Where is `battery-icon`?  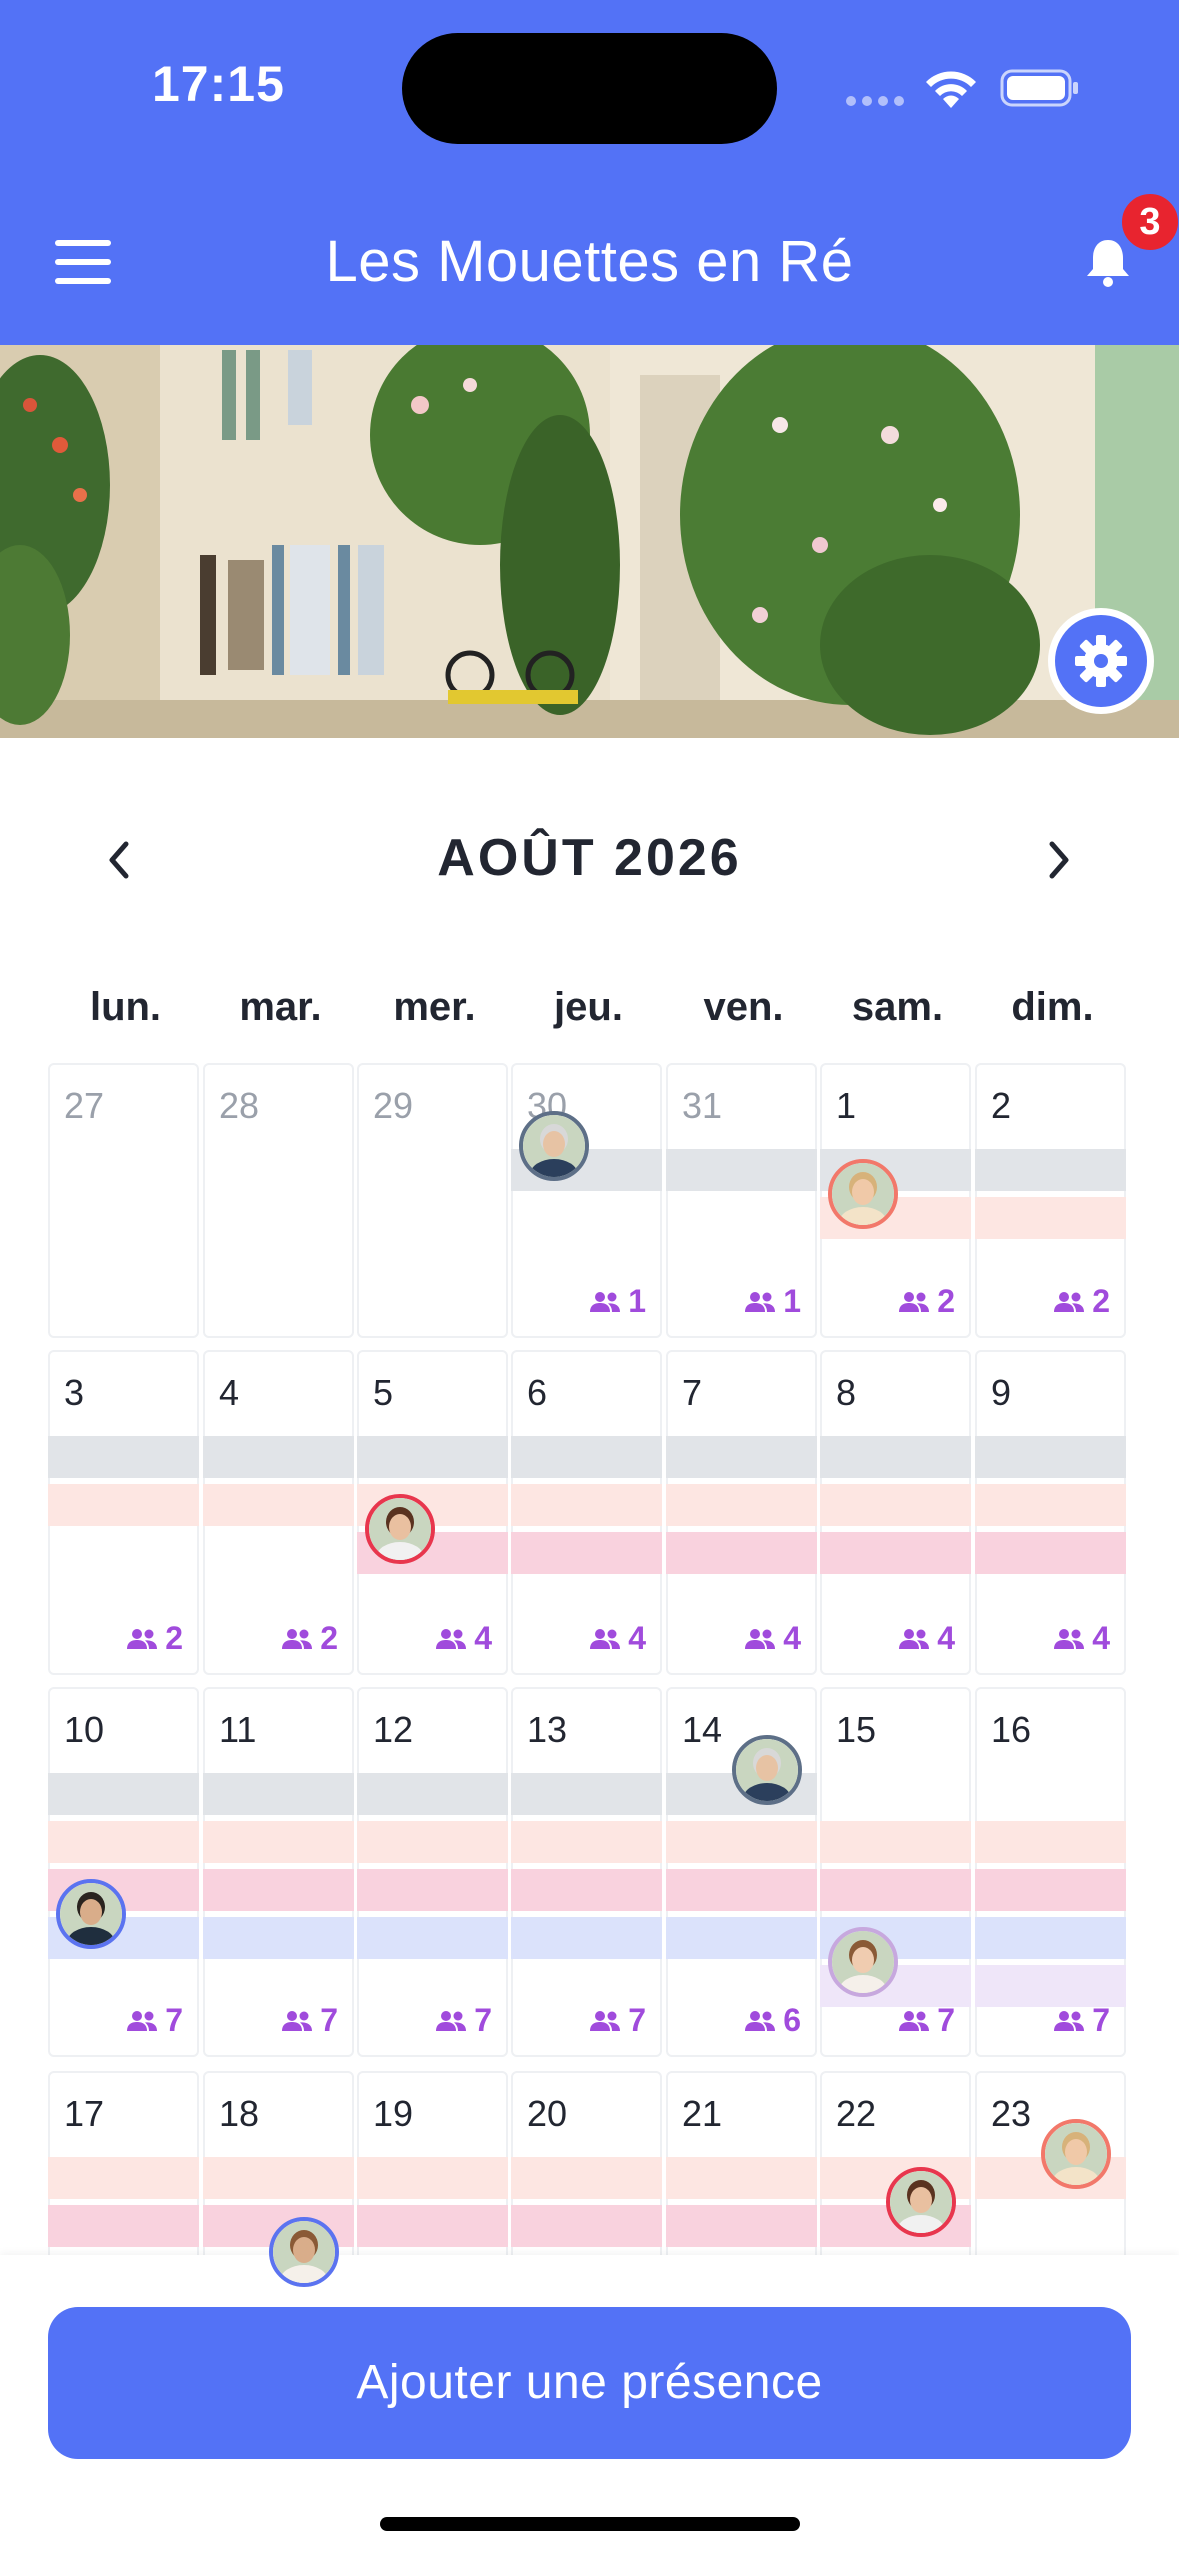 battery-icon is located at coordinates (1039, 88).